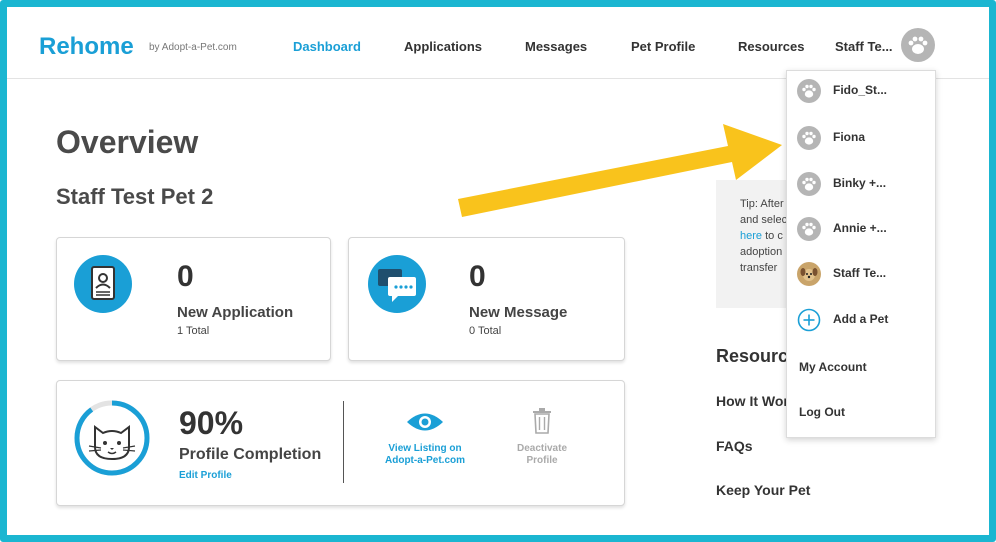  What do you see at coordinates (822, 412) in the screenshot?
I see `log-out-link: Log Out` at bounding box center [822, 412].